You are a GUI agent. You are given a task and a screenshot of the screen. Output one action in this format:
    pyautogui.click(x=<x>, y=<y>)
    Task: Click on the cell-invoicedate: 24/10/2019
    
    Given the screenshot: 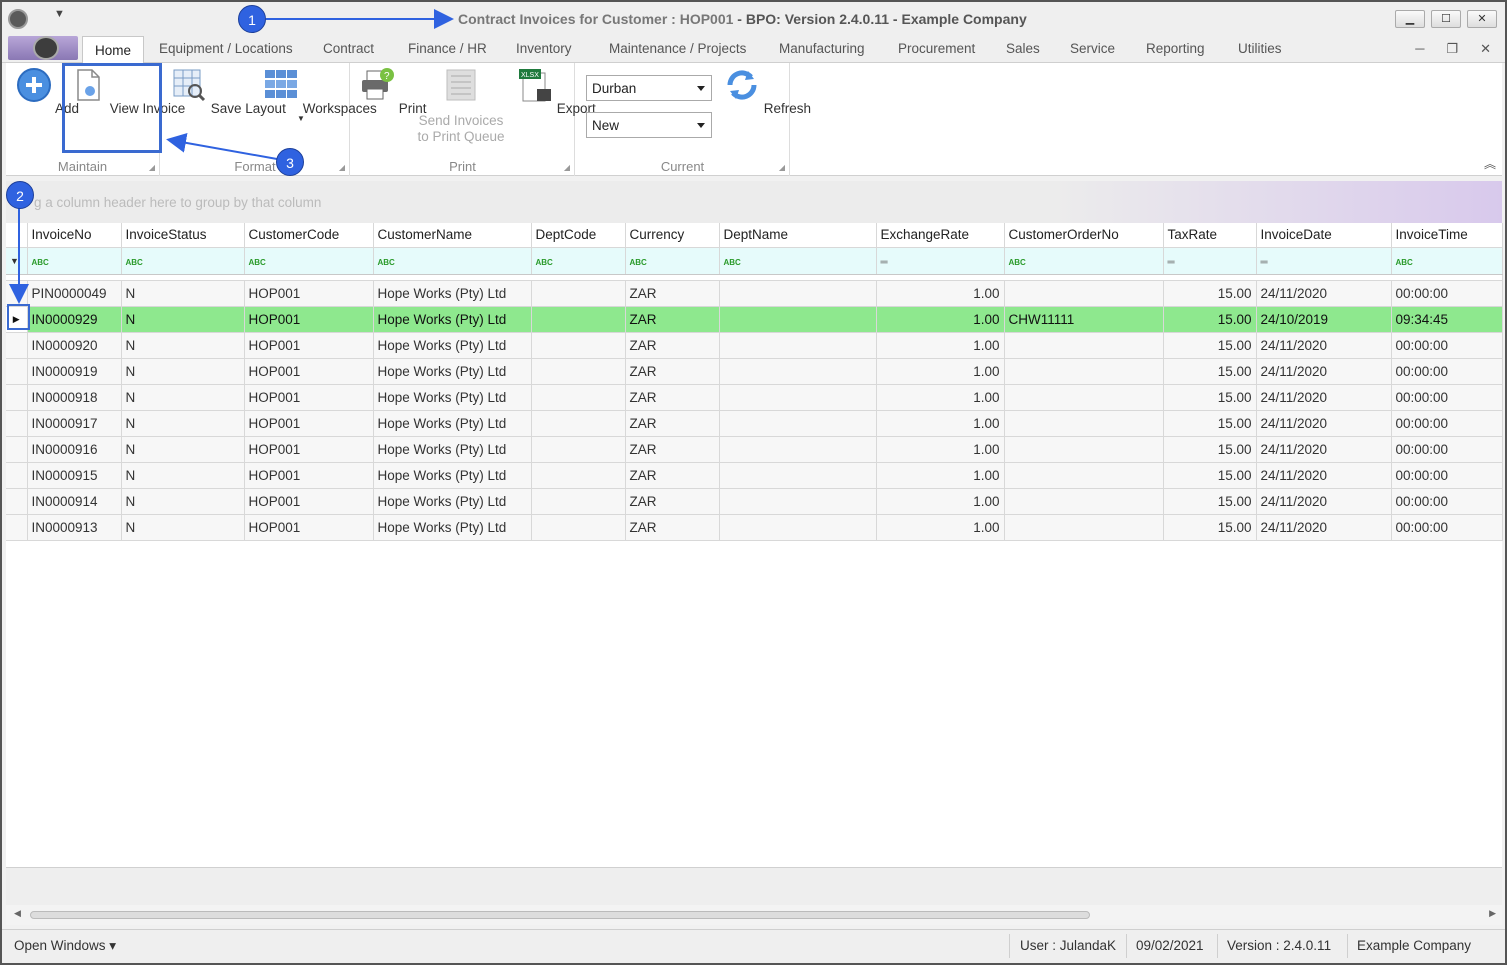 What is the action you would take?
    pyautogui.click(x=1324, y=319)
    